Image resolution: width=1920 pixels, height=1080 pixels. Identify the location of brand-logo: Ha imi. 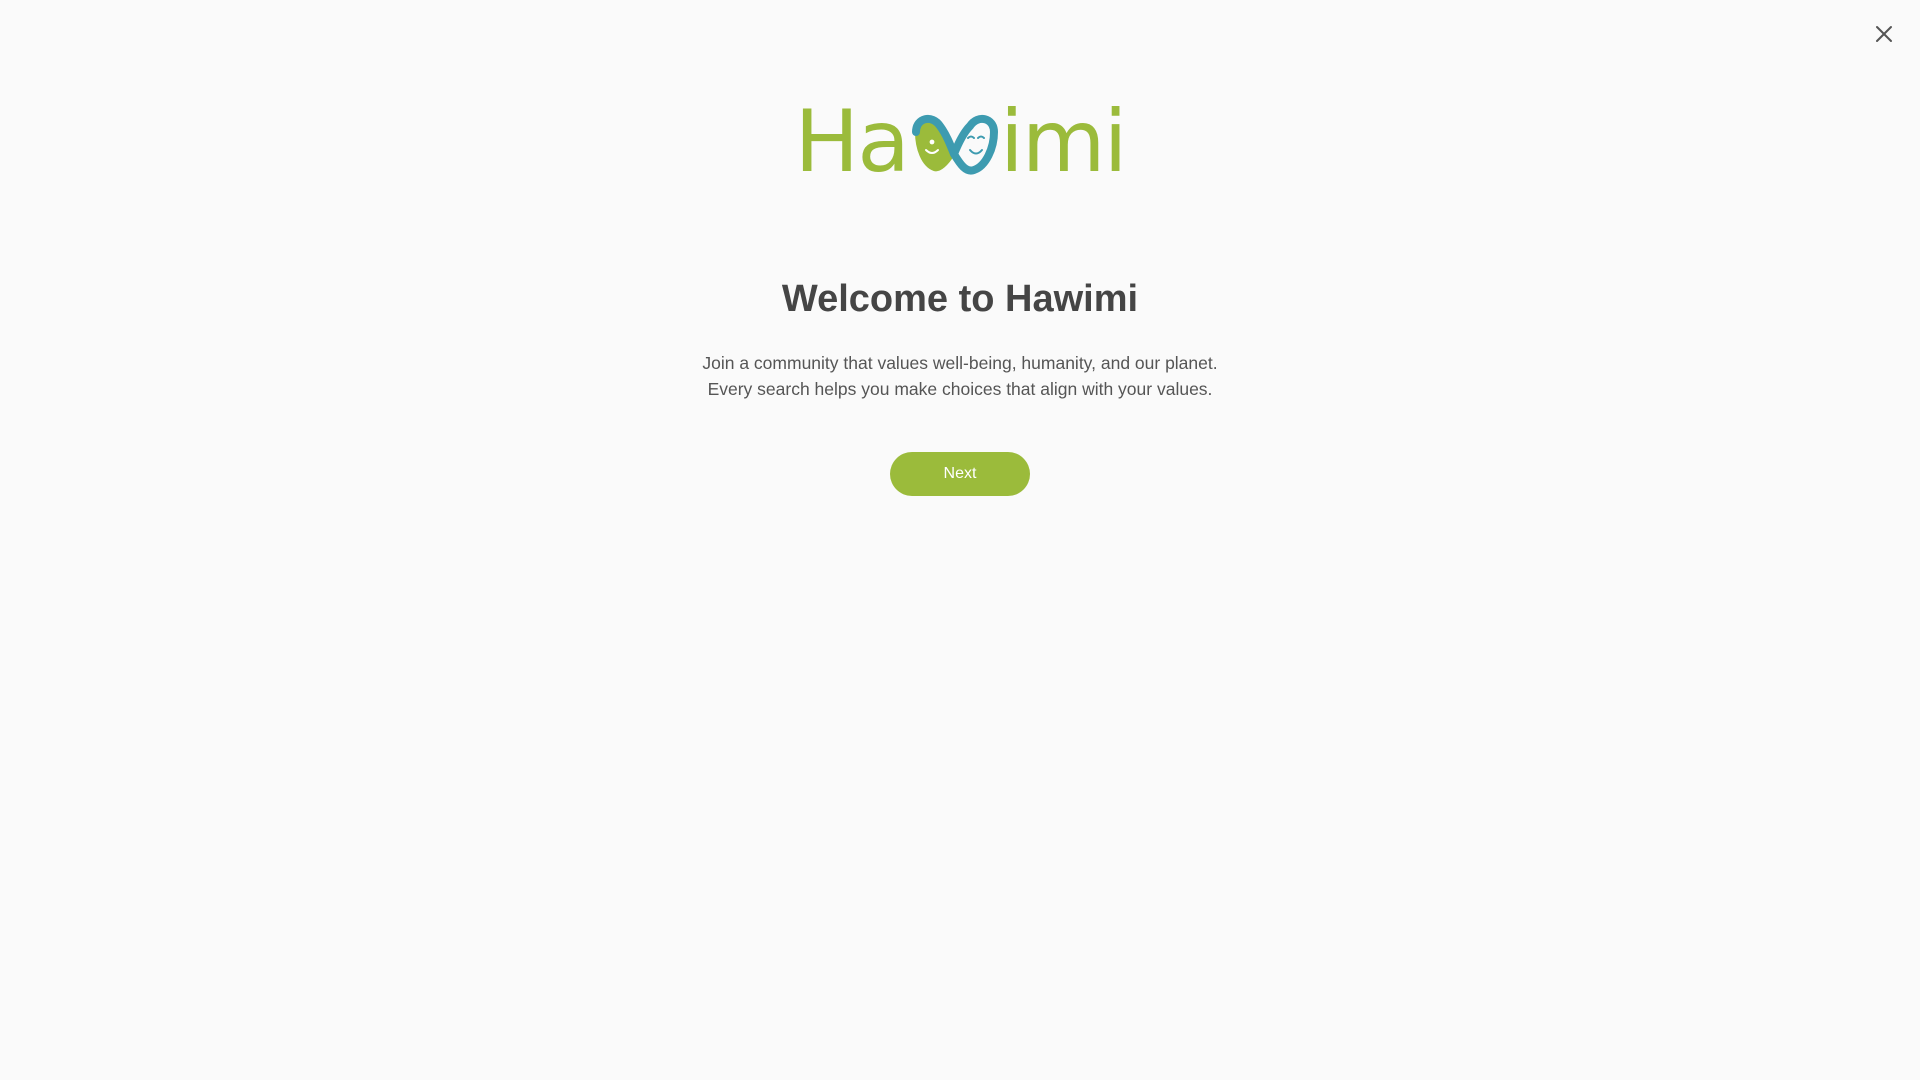
(961, 142).